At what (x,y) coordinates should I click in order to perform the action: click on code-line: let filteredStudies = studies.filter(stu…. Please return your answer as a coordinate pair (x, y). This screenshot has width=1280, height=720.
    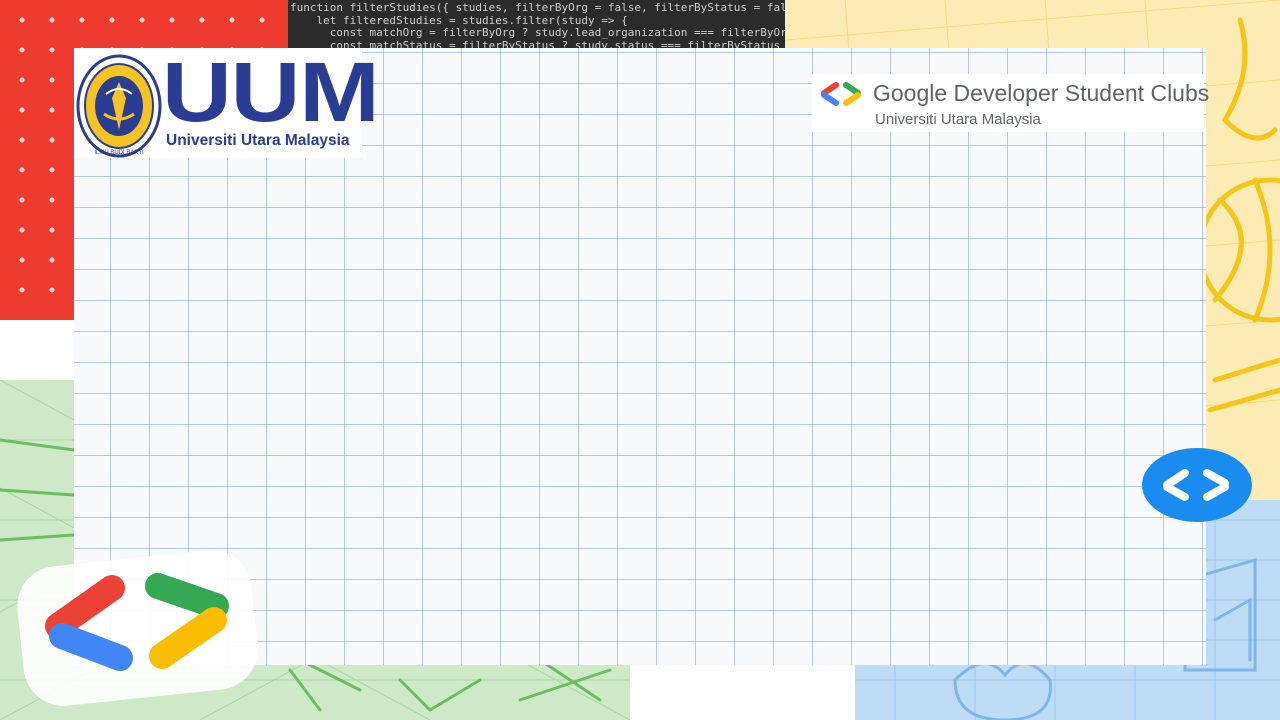
    Looking at the image, I should click on (459, 20).